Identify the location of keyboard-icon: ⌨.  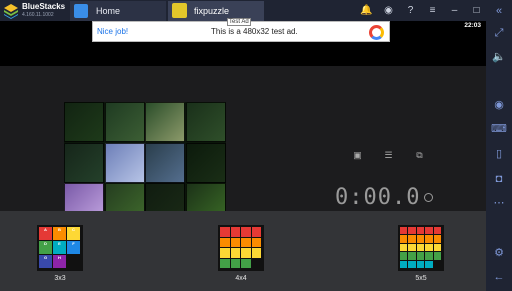
(499, 129).